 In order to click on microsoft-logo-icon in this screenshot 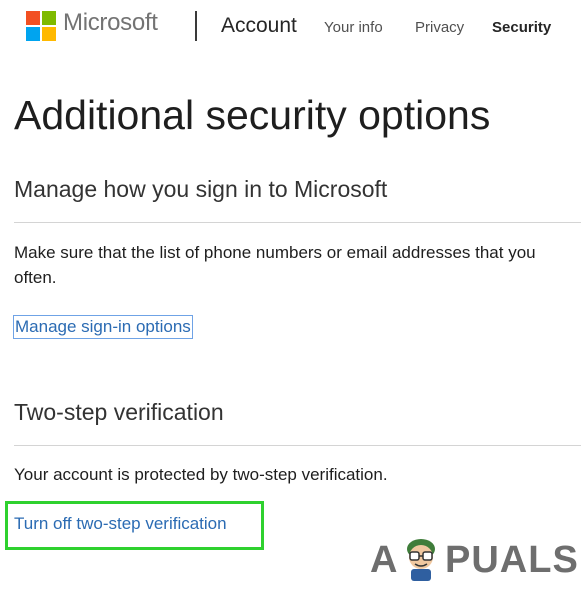, I will do `click(41, 26)`.